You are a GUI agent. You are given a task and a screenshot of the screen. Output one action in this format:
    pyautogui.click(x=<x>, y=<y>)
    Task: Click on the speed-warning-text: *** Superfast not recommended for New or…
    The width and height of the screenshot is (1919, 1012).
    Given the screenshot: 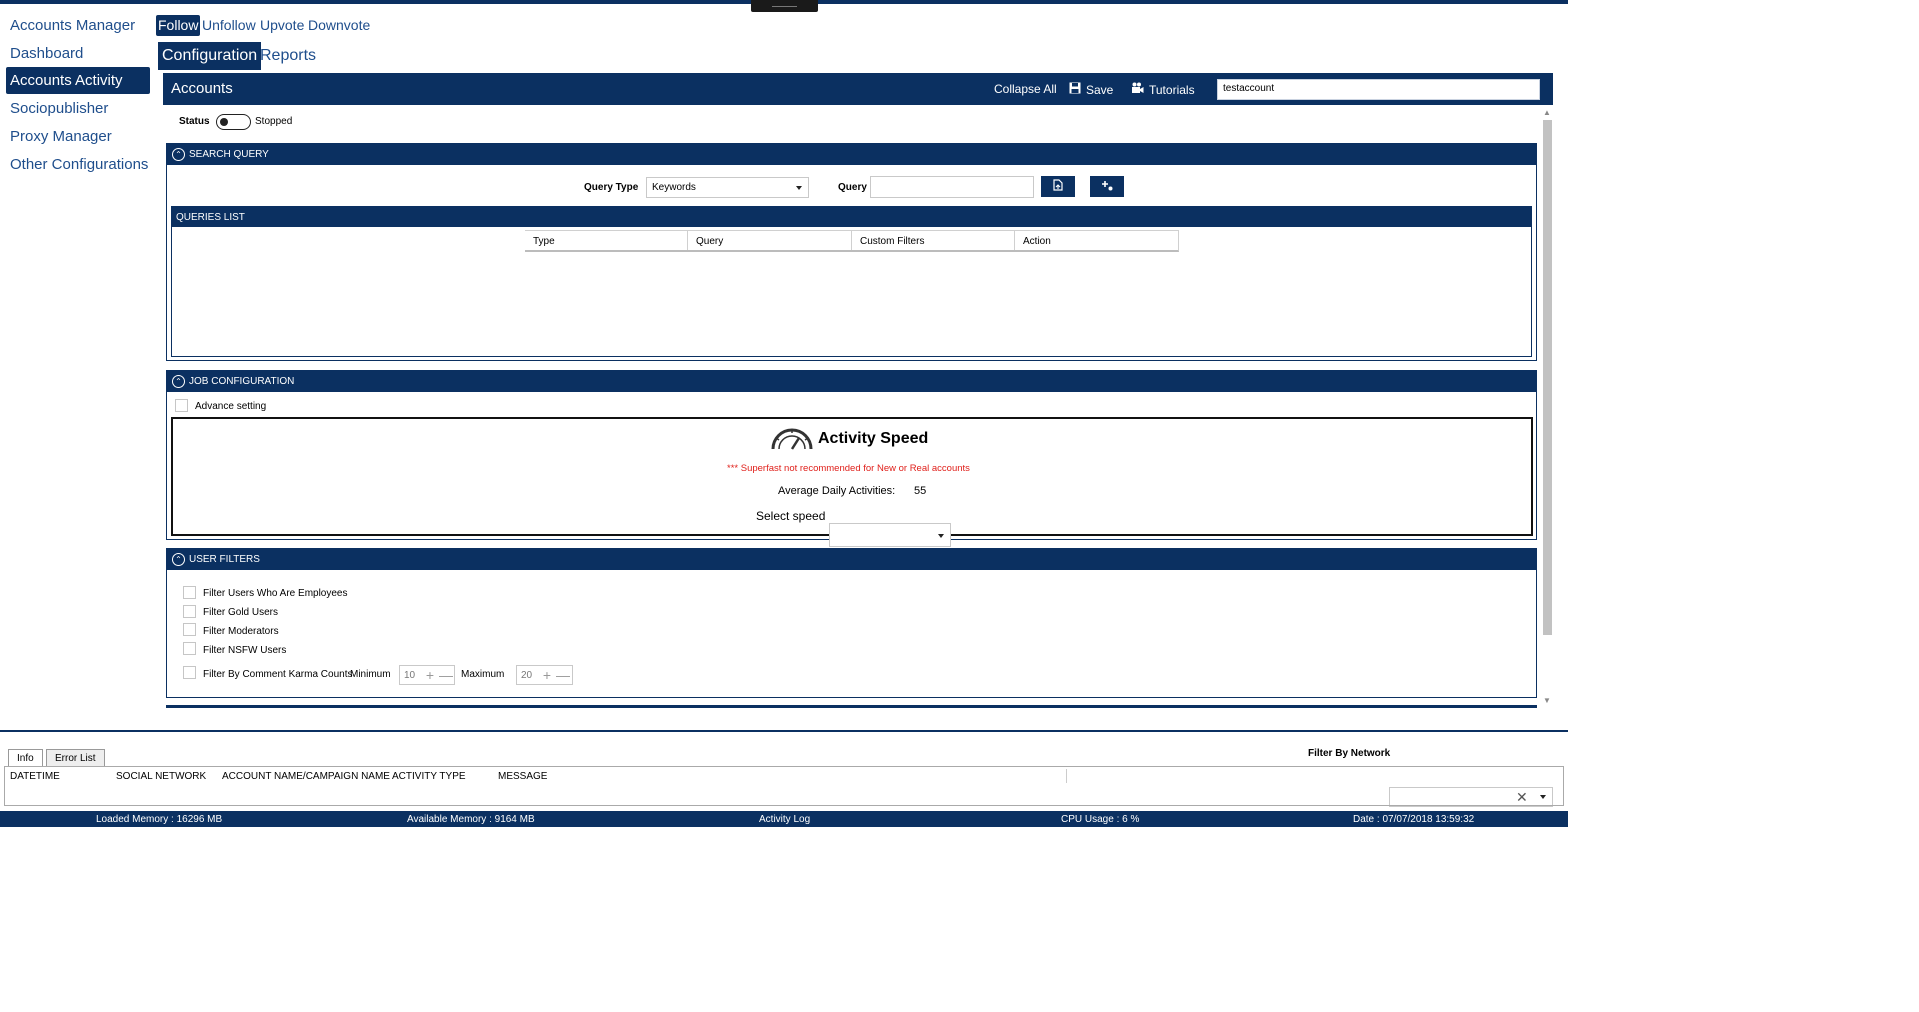 What is the action you would take?
    pyautogui.click(x=848, y=468)
    